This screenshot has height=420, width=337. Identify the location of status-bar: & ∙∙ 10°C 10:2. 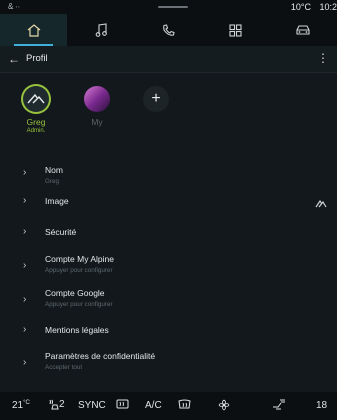
(168, 7).